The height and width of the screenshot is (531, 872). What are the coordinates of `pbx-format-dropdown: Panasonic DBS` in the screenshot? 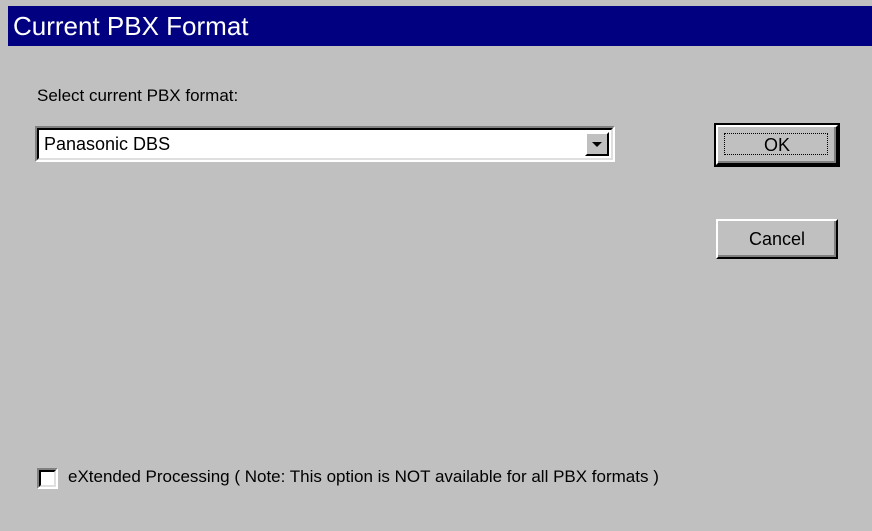 It's located at (325, 144).